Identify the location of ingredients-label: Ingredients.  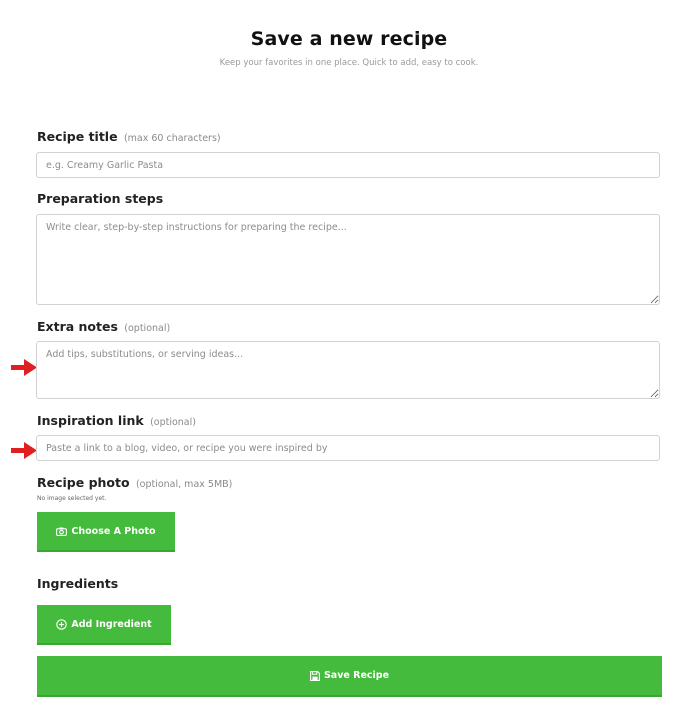
(77, 583).